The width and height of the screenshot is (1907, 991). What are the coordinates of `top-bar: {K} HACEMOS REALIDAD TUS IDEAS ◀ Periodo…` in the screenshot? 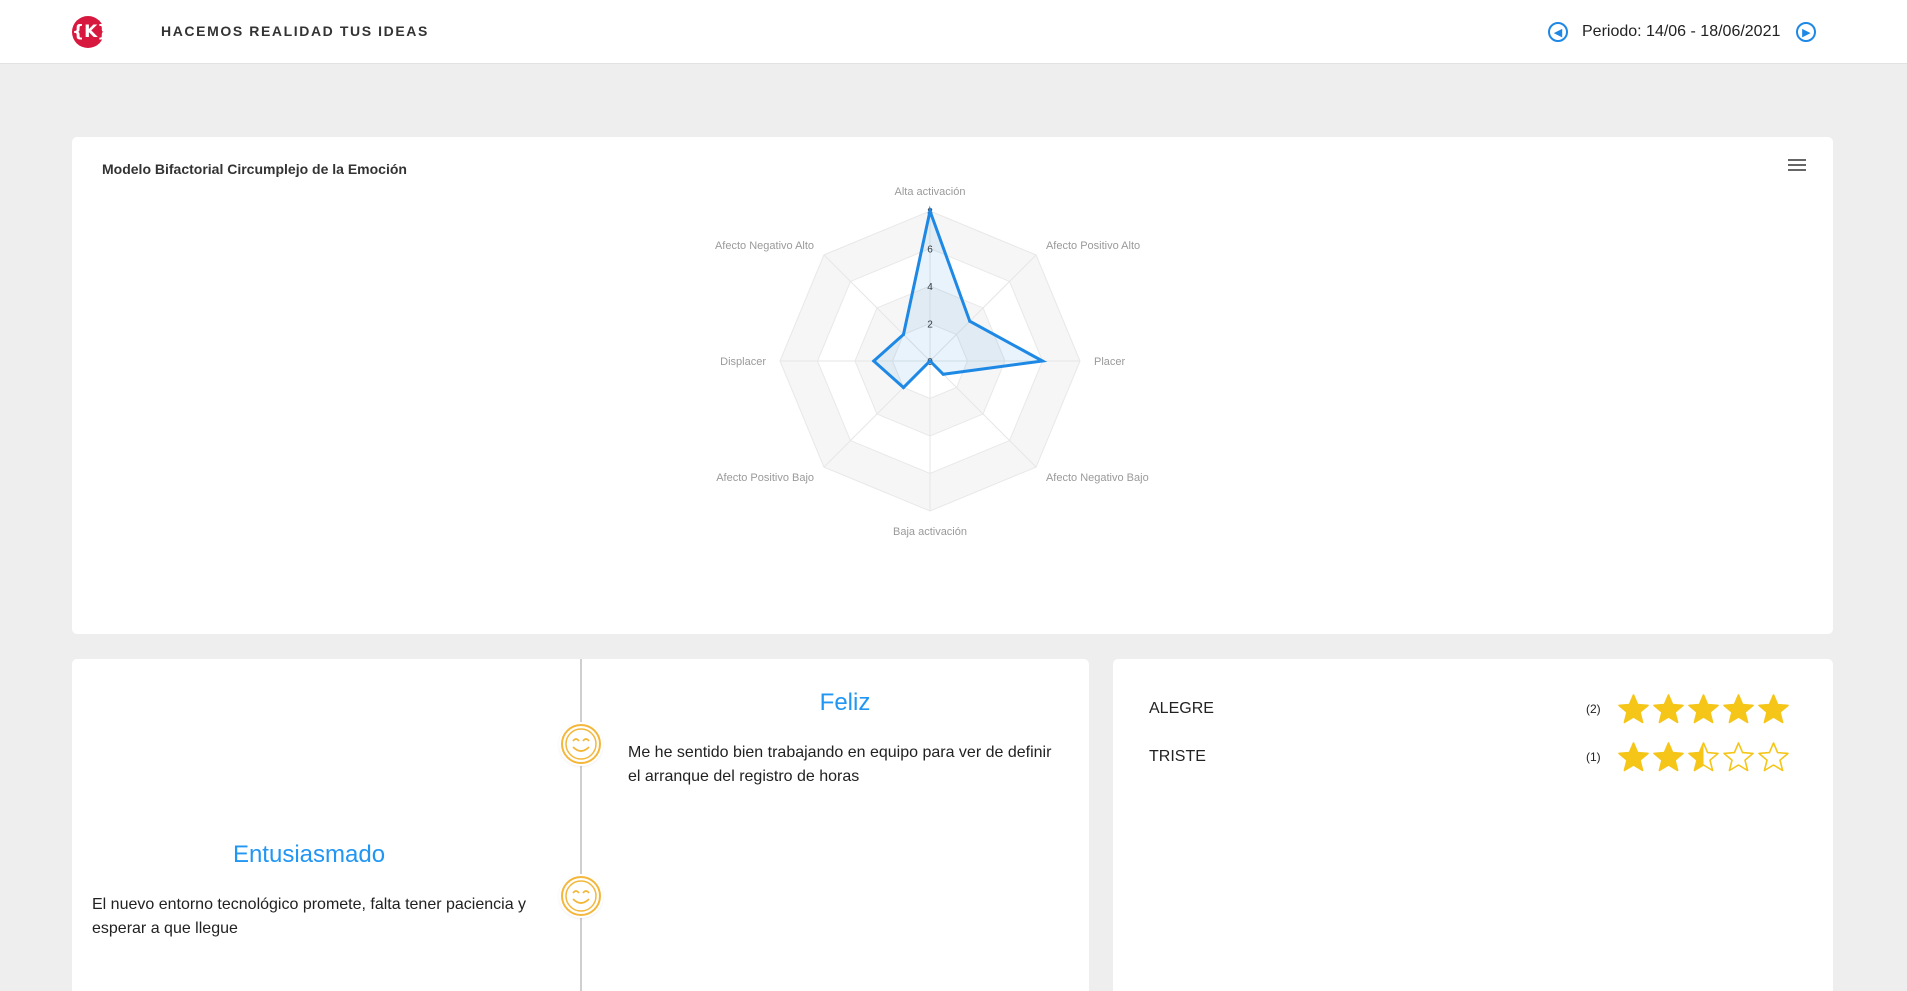 It's located at (953, 32).